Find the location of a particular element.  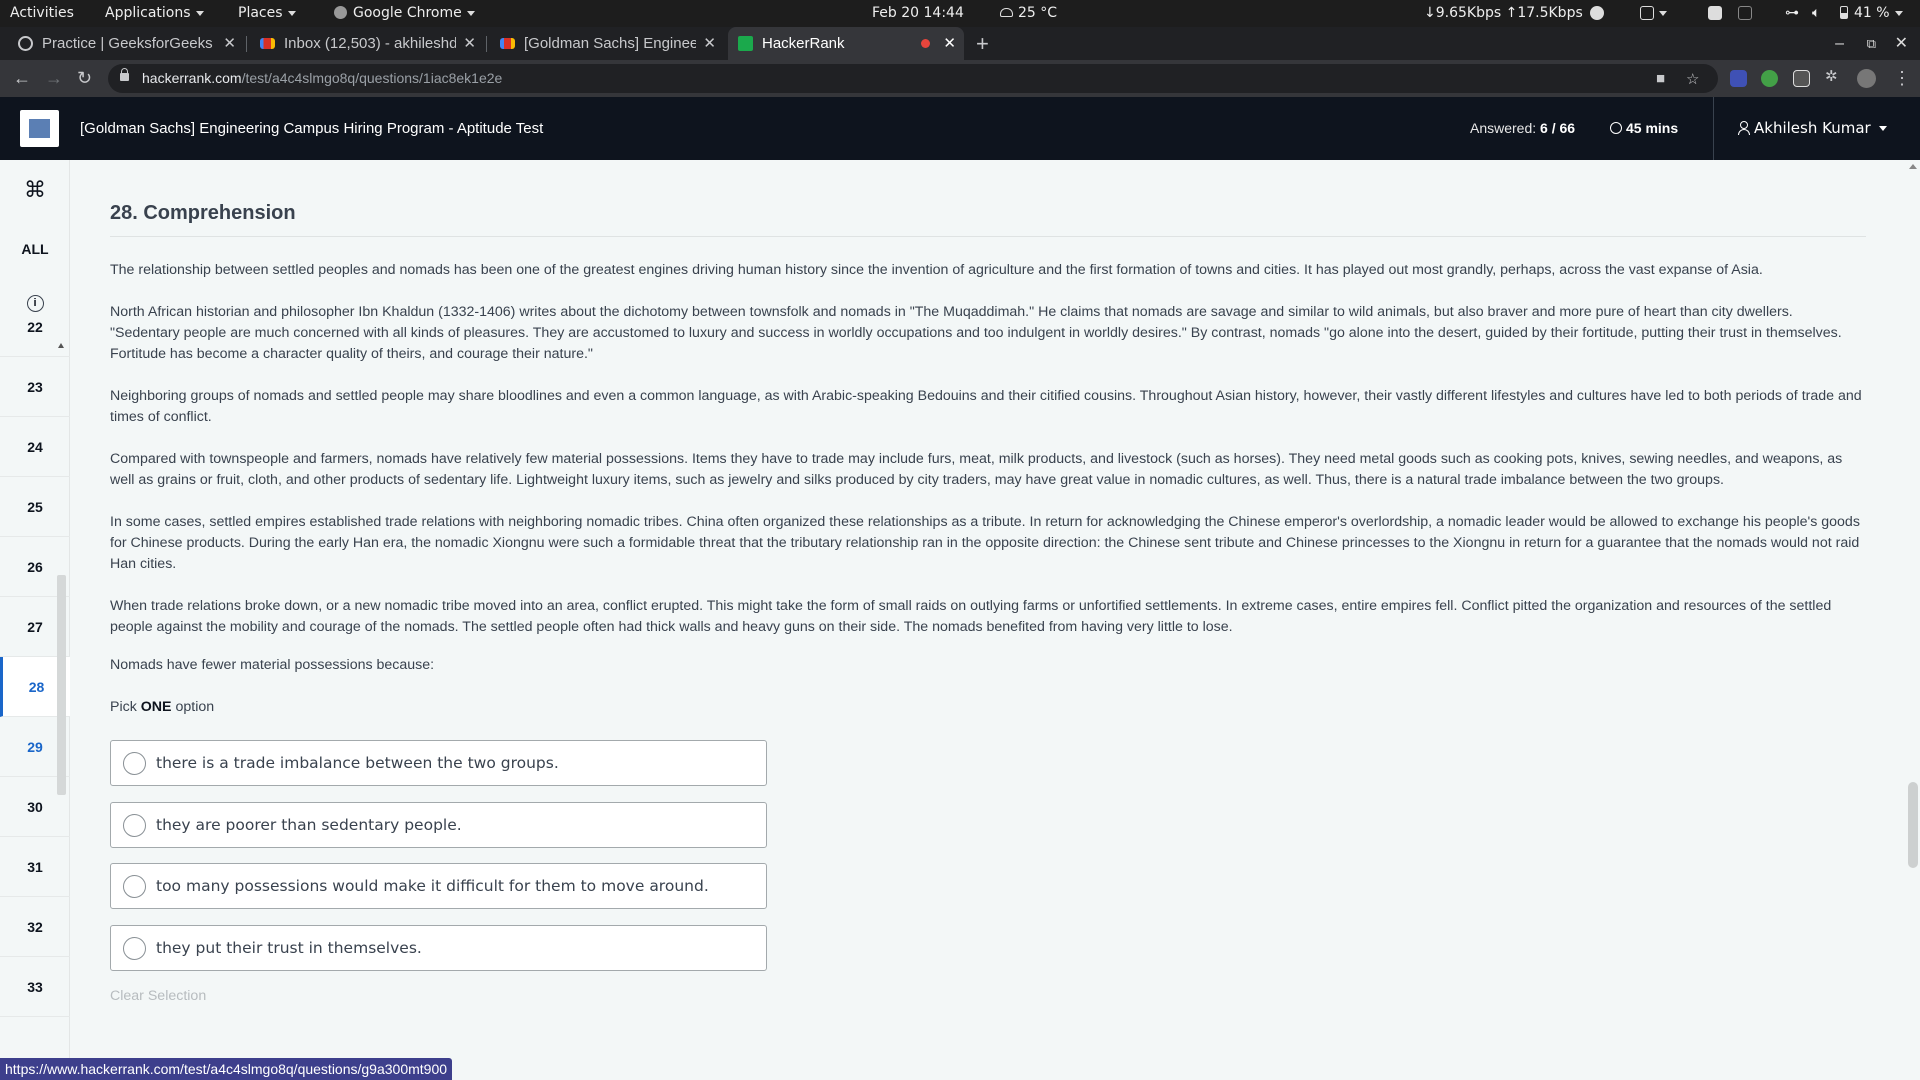

url-path: /test/a4c4slmgo8q/questions/1iac8ek1e2e is located at coordinates (372, 78).